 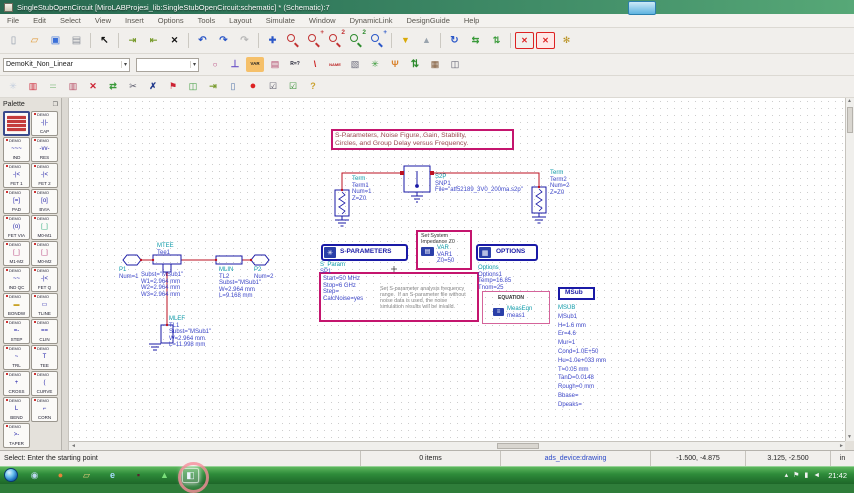 I want to click on deactivate-component-button: ✕, so click(x=524, y=40).